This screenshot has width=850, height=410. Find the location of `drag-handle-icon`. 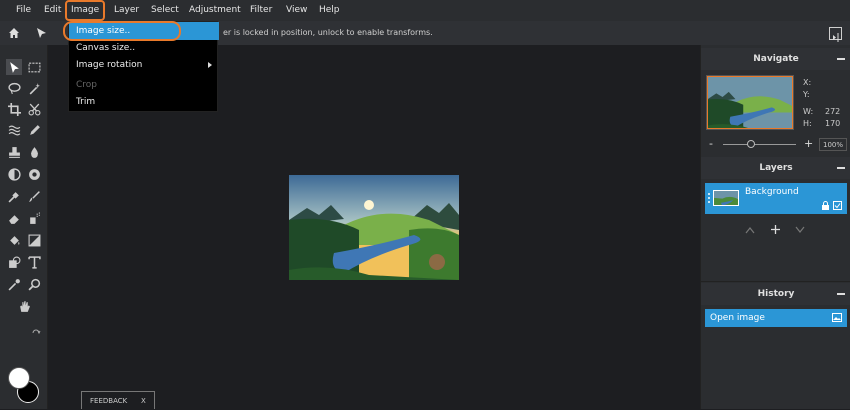

drag-handle-icon is located at coordinates (709, 198).